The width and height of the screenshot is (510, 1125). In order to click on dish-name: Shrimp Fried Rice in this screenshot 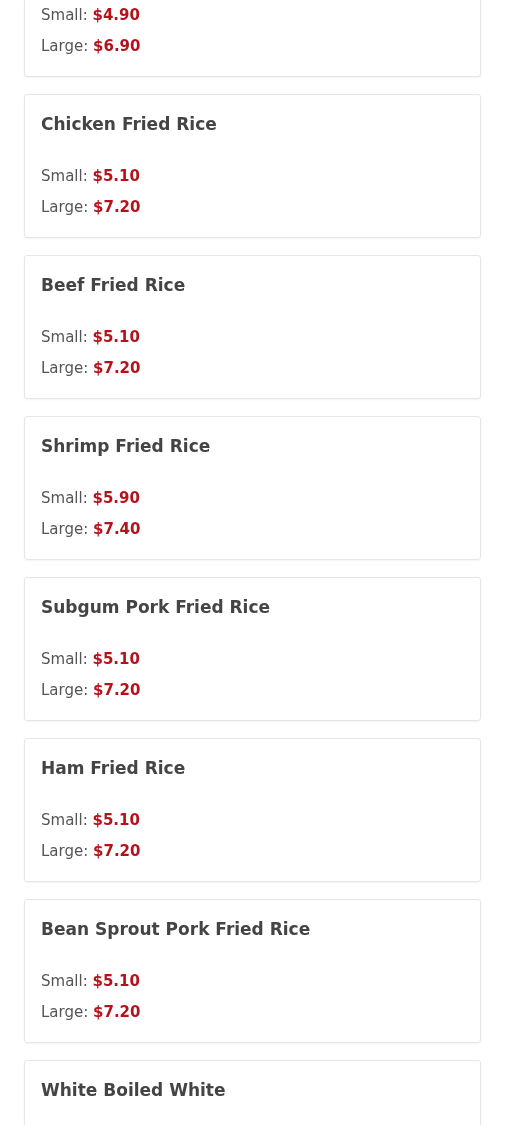, I will do `click(126, 446)`.